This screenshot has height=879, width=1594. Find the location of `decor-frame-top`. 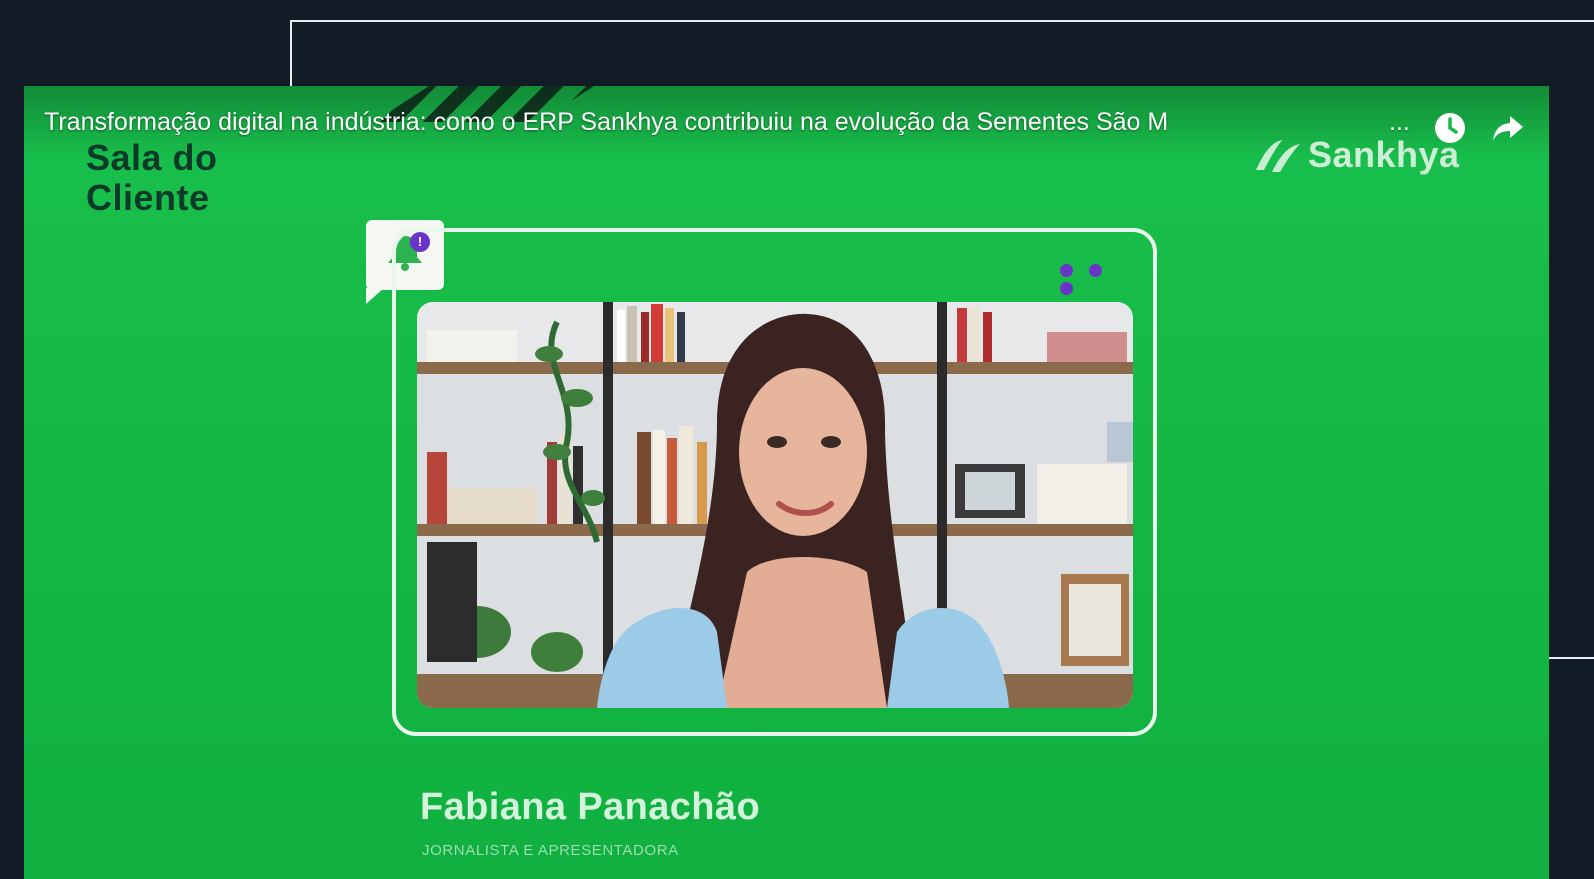

decor-frame-top is located at coordinates (942, 21).